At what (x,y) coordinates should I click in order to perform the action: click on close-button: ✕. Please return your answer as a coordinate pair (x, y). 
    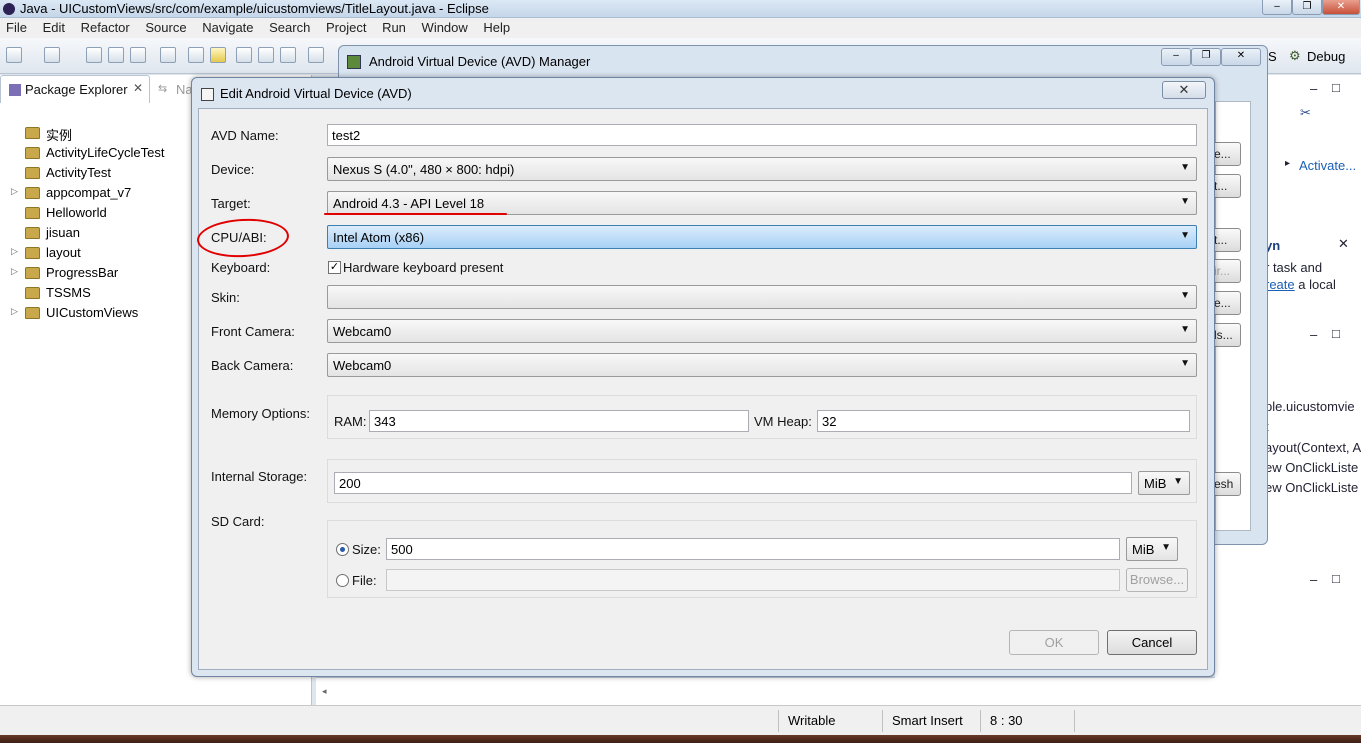
    Looking at the image, I should click on (1341, 7).